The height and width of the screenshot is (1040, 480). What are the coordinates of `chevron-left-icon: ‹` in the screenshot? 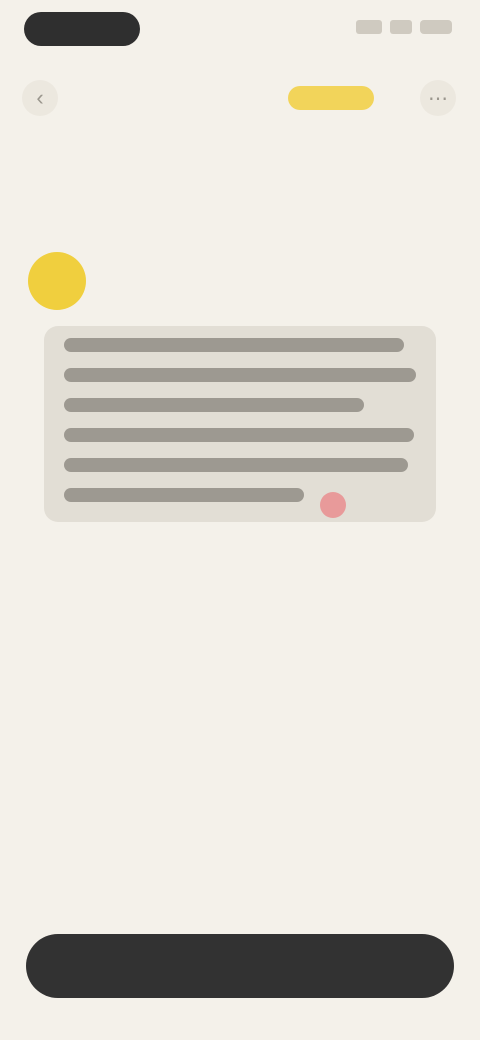 It's located at (40, 97).